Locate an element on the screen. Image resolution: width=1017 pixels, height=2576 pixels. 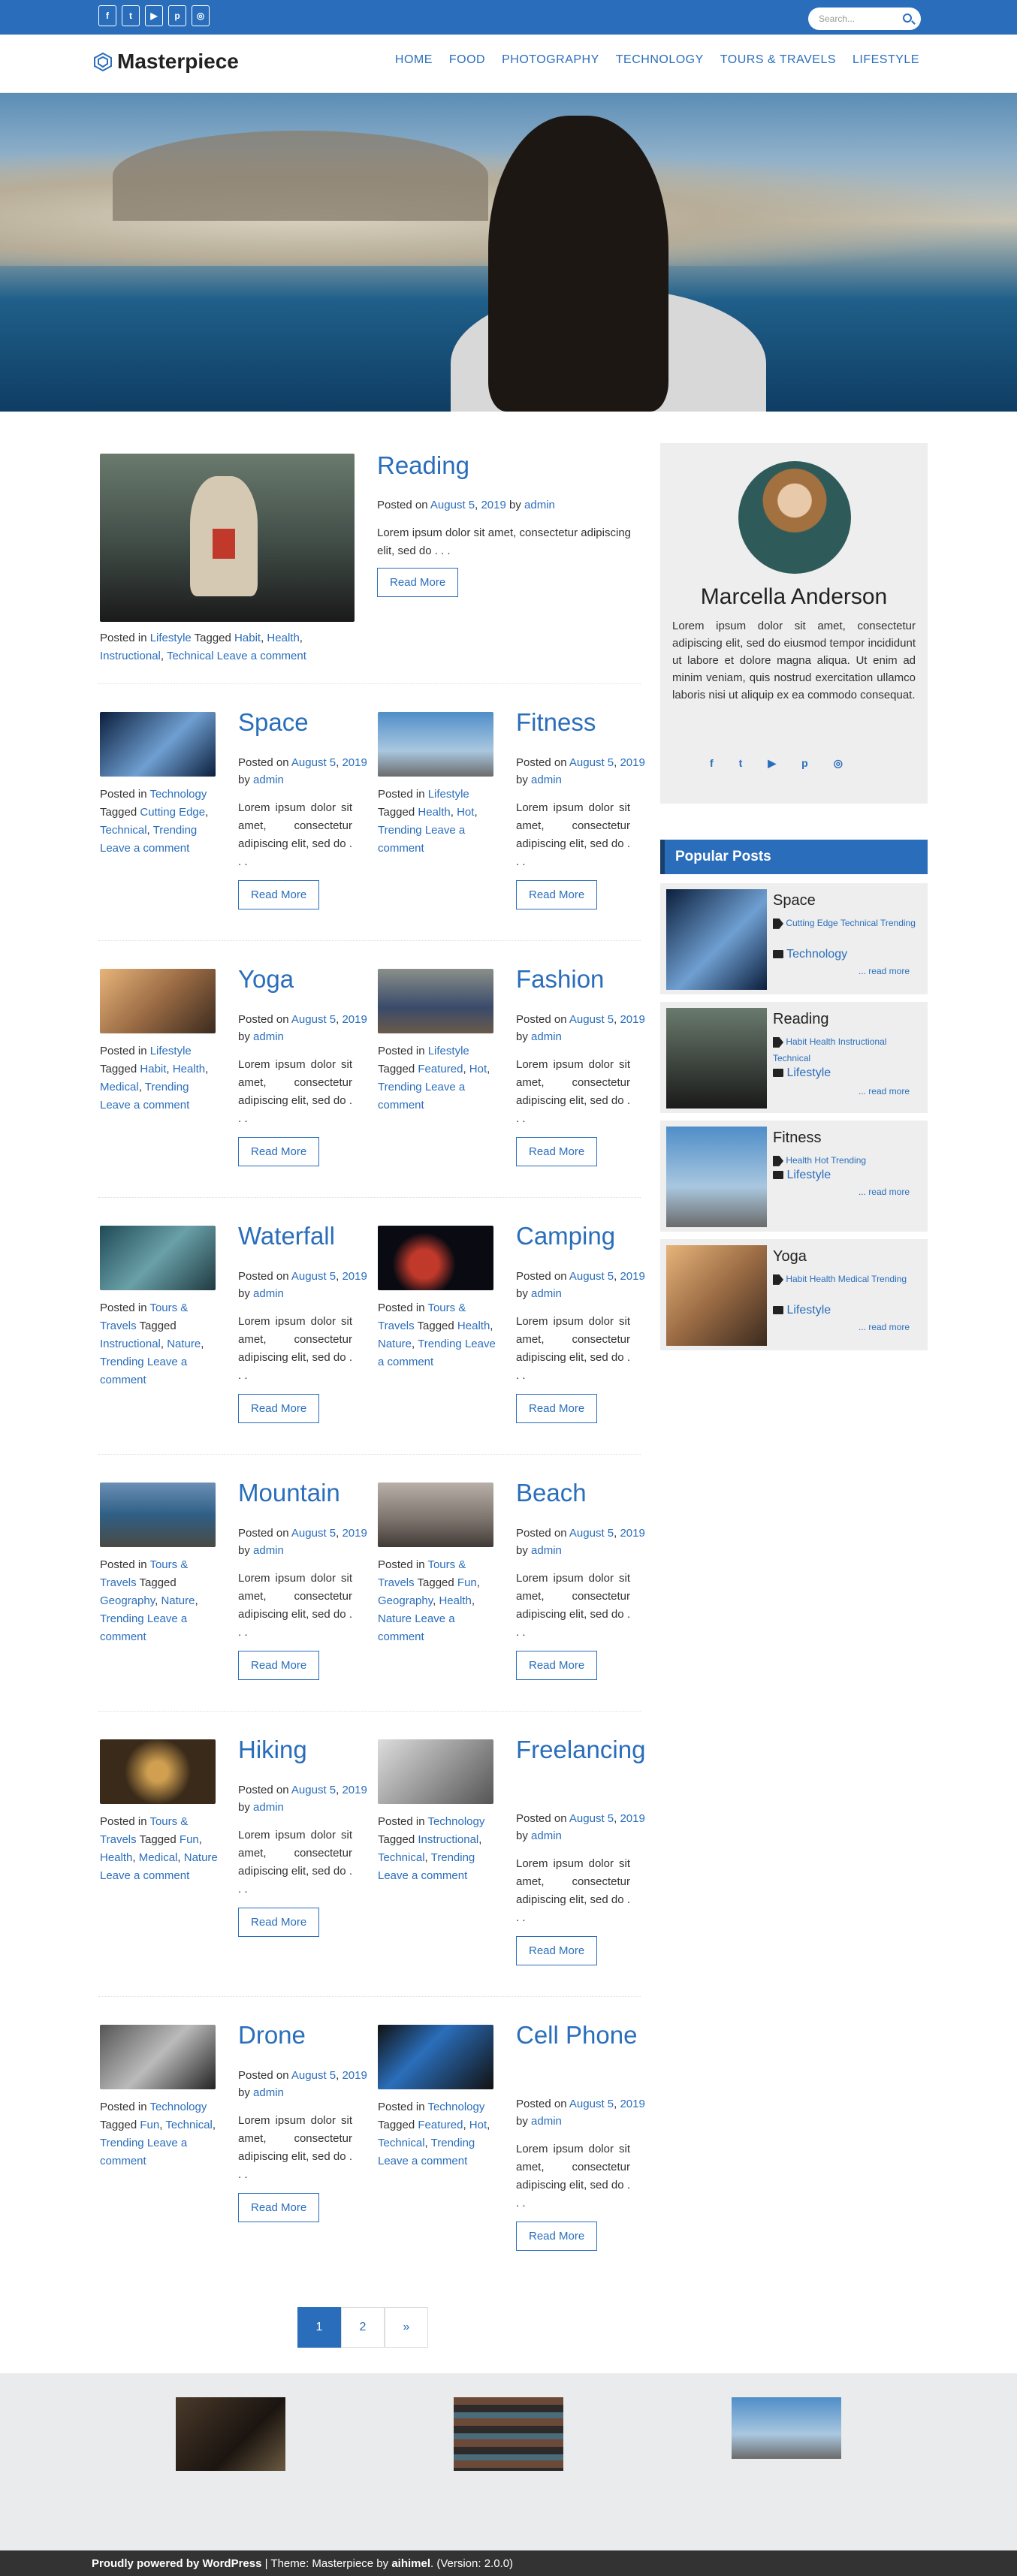
post-title: Fitness is located at coordinates (587, 722).